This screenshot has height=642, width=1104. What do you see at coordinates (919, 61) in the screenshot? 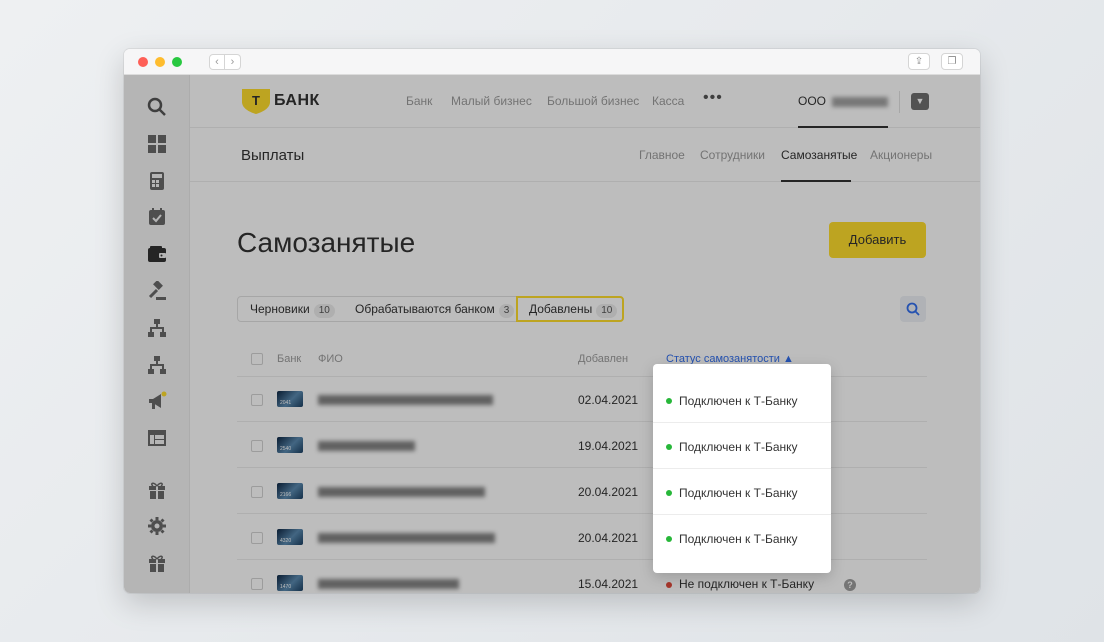
I see `share-icon: ⇪` at bounding box center [919, 61].